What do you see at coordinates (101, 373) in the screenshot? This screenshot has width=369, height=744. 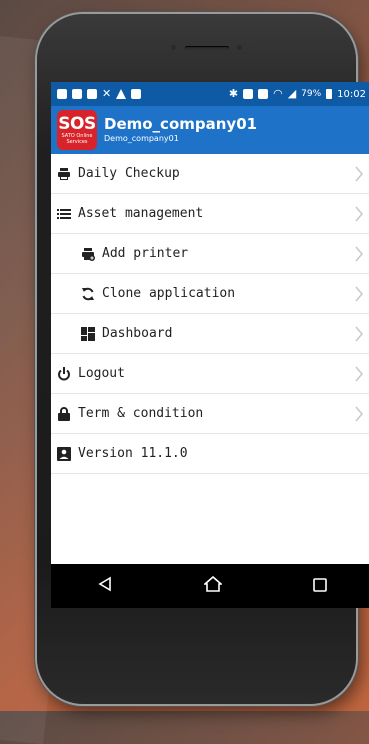 I see `menu-item-label: Logout` at bounding box center [101, 373].